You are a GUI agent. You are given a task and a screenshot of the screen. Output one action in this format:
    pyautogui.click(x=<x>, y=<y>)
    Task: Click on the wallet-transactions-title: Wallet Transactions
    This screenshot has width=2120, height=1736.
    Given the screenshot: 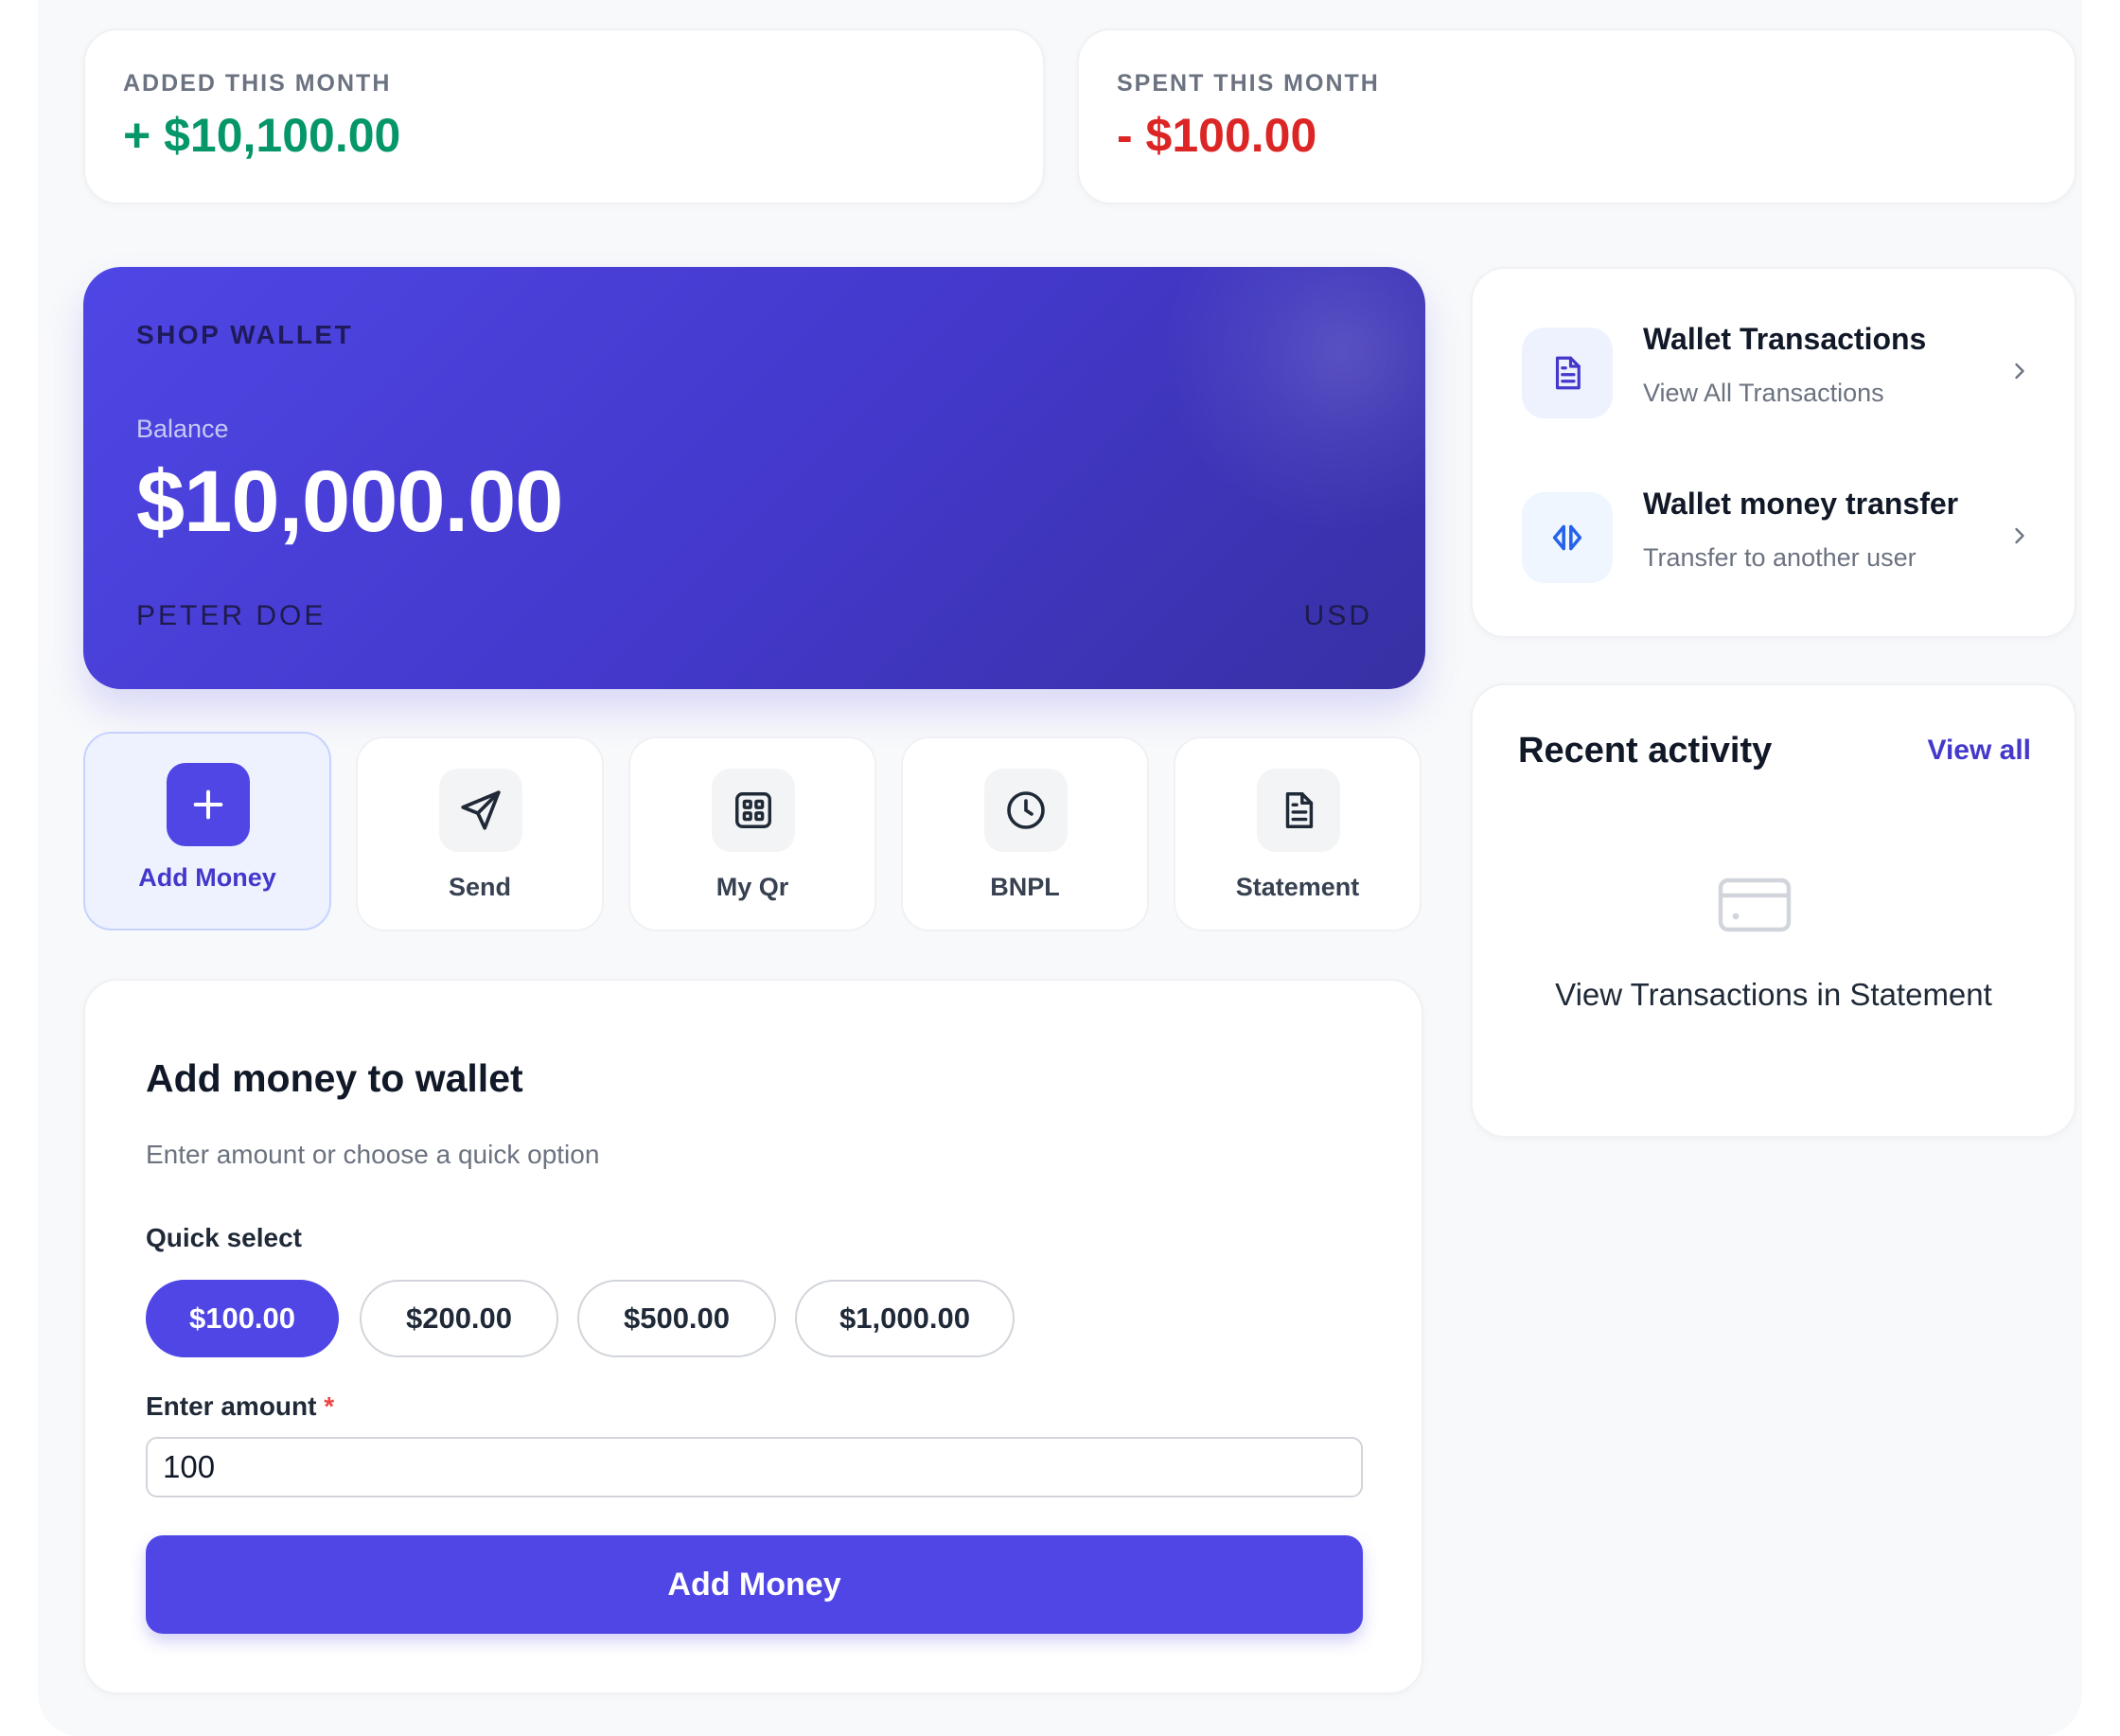 What is the action you would take?
    pyautogui.click(x=1785, y=339)
    